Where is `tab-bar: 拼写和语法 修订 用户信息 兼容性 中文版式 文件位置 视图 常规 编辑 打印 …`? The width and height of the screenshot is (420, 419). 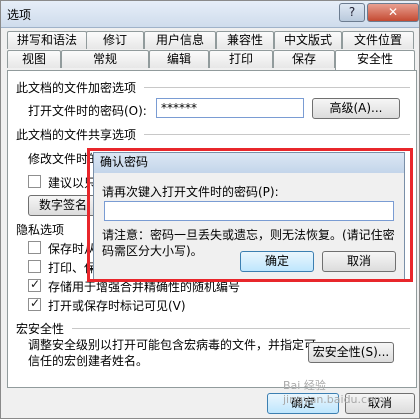 tab-bar: 拼写和语法 修订 用户信息 兼容性 中文版式 文件位置 视图 常规 编辑 打印 … is located at coordinates (210, 51).